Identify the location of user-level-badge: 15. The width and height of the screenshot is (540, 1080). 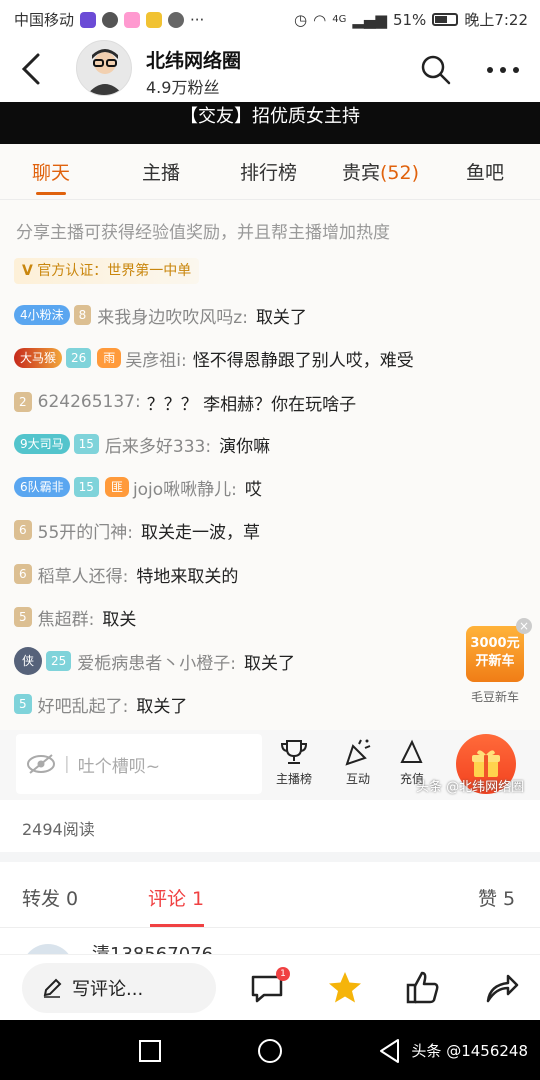
(86, 487).